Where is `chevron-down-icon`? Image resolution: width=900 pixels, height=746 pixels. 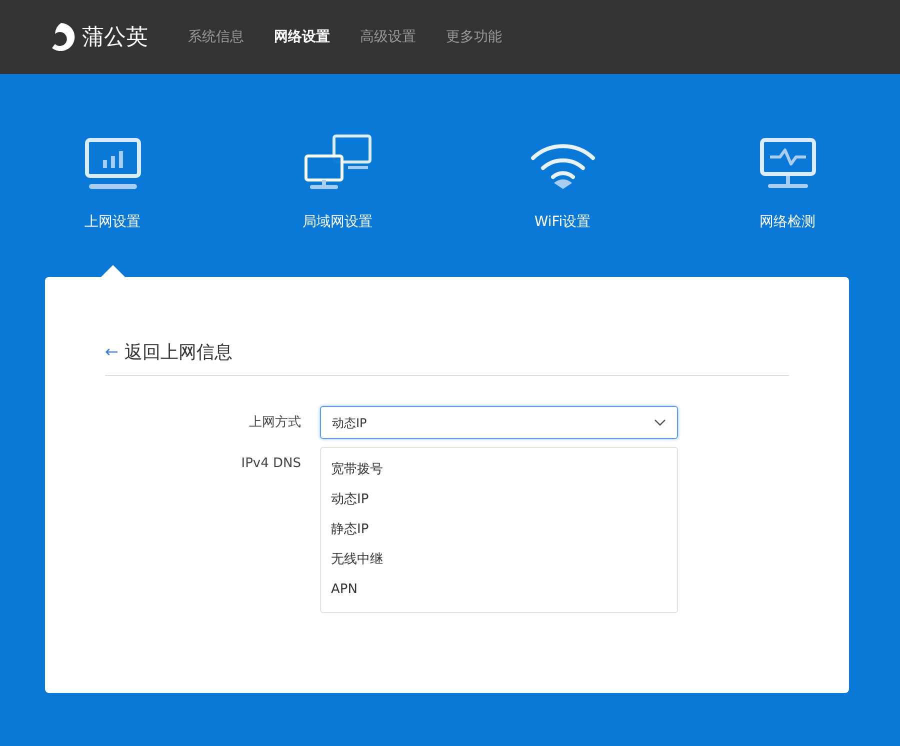 chevron-down-icon is located at coordinates (660, 422).